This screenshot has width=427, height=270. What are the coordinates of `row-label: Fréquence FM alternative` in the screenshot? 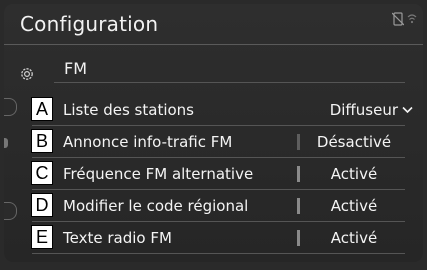 It's located at (158, 174).